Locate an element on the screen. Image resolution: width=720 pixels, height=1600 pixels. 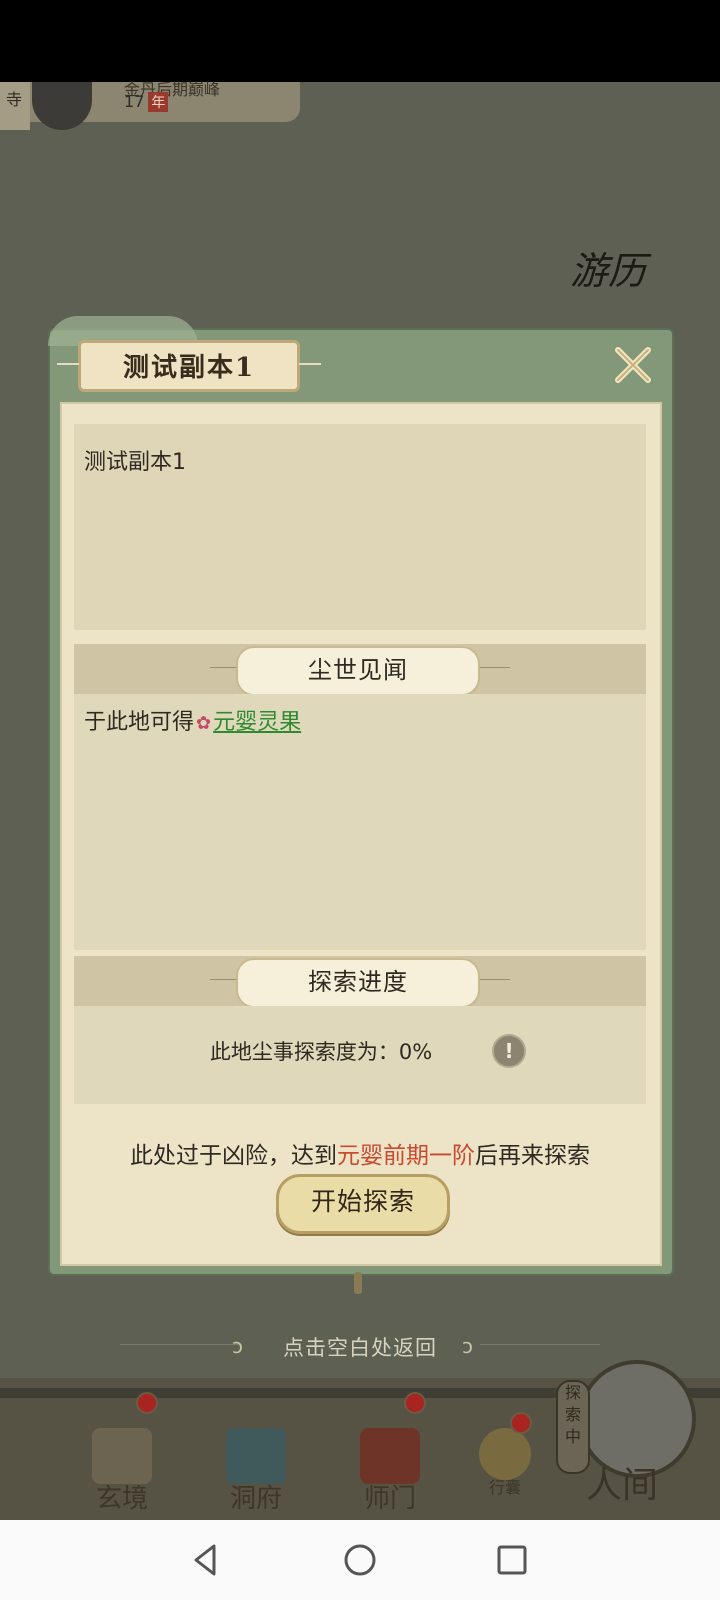
exploration-progress: 此地尘事探索度为：0% is located at coordinates (321, 1052).